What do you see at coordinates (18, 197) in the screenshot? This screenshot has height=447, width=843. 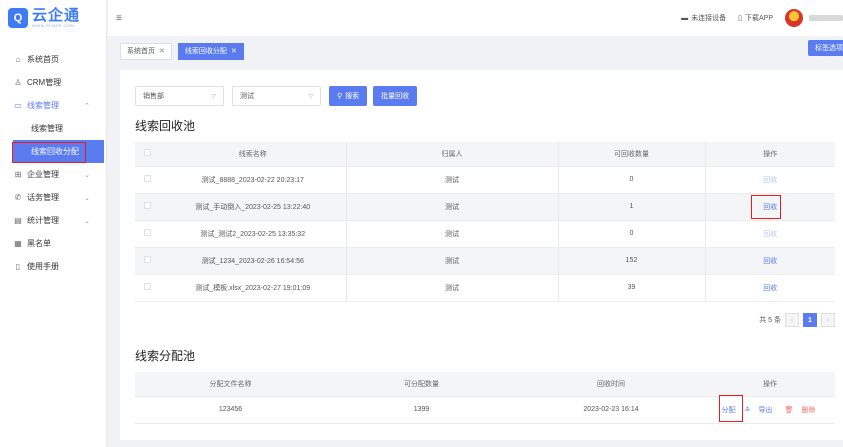 I see `phone-icon: ✆` at bounding box center [18, 197].